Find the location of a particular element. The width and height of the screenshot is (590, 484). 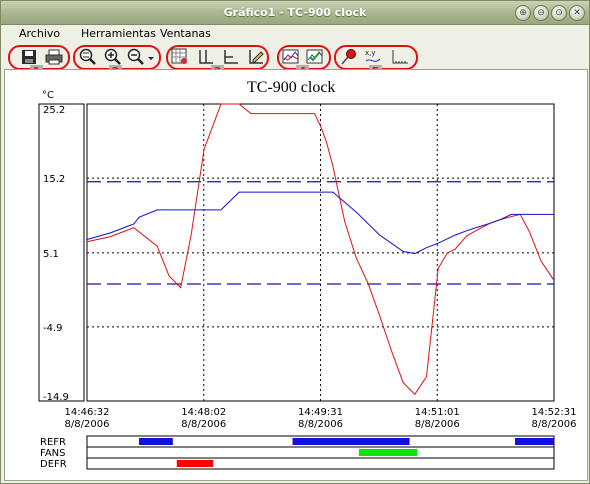

x-tick-time: 14:51:01 is located at coordinates (437, 412).